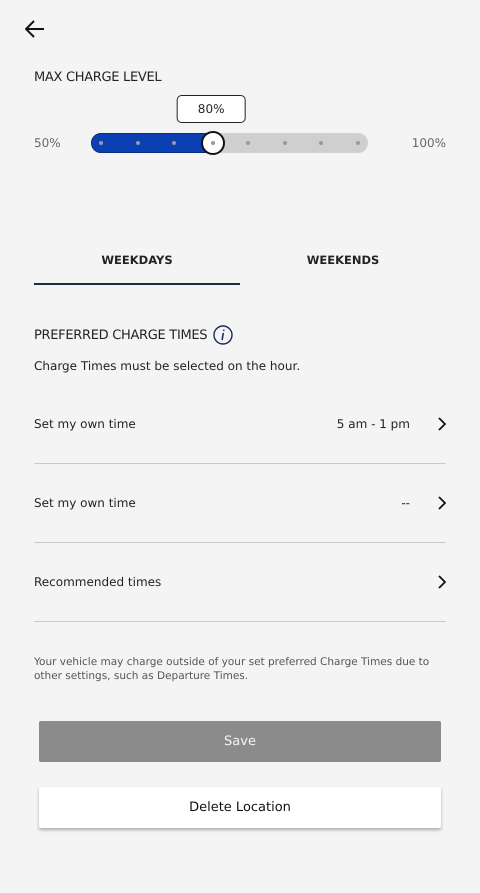 This screenshot has width=480, height=893. I want to click on section-title: MAX CHARGE LEVEL, so click(98, 77).